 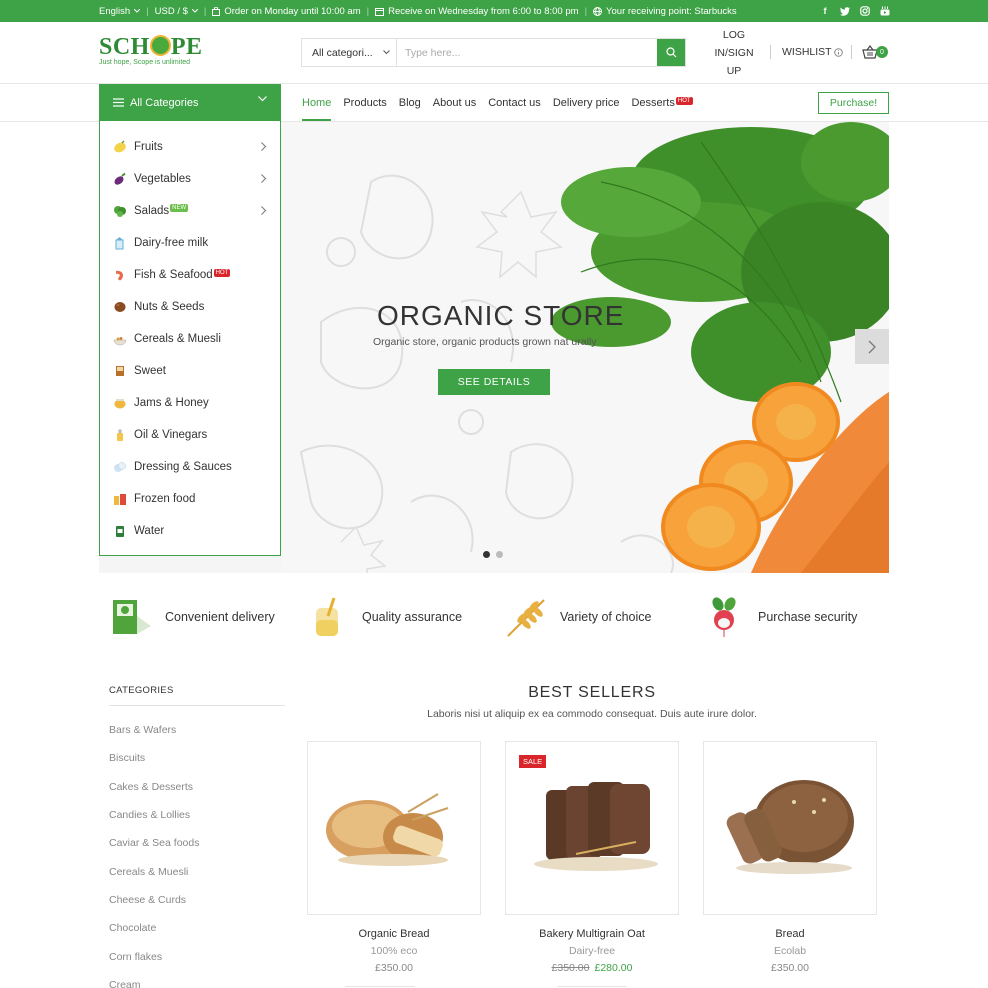 What do you see at coordinates (120, 341) in the screenshot?
I see `cereal-icon` at bounding box center [120, 341].